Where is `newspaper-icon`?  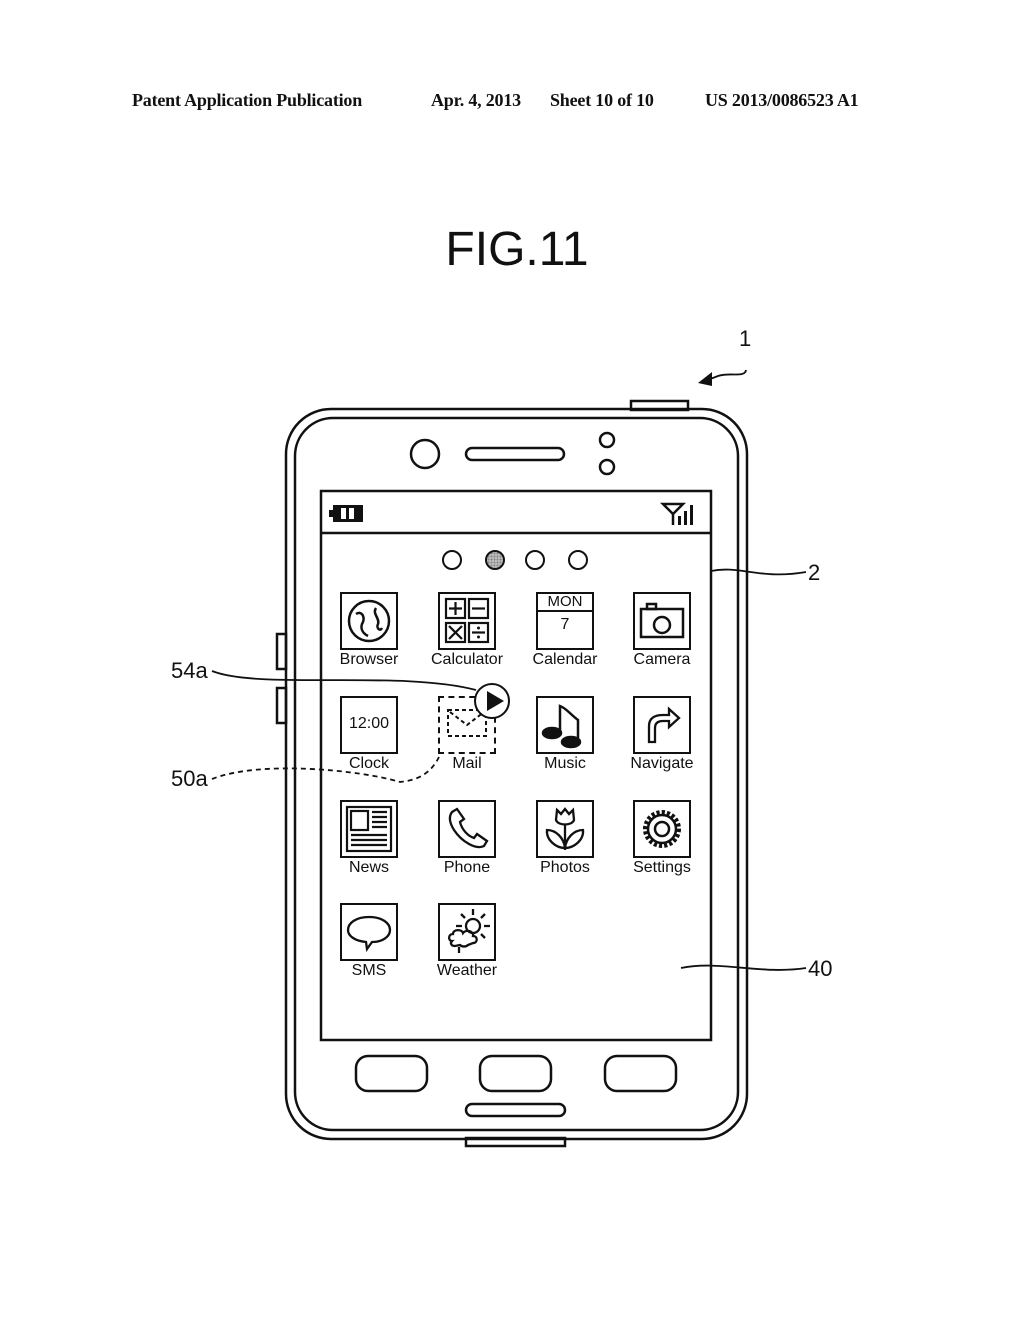
newspaper-icon is located at coordinates (369, 829).